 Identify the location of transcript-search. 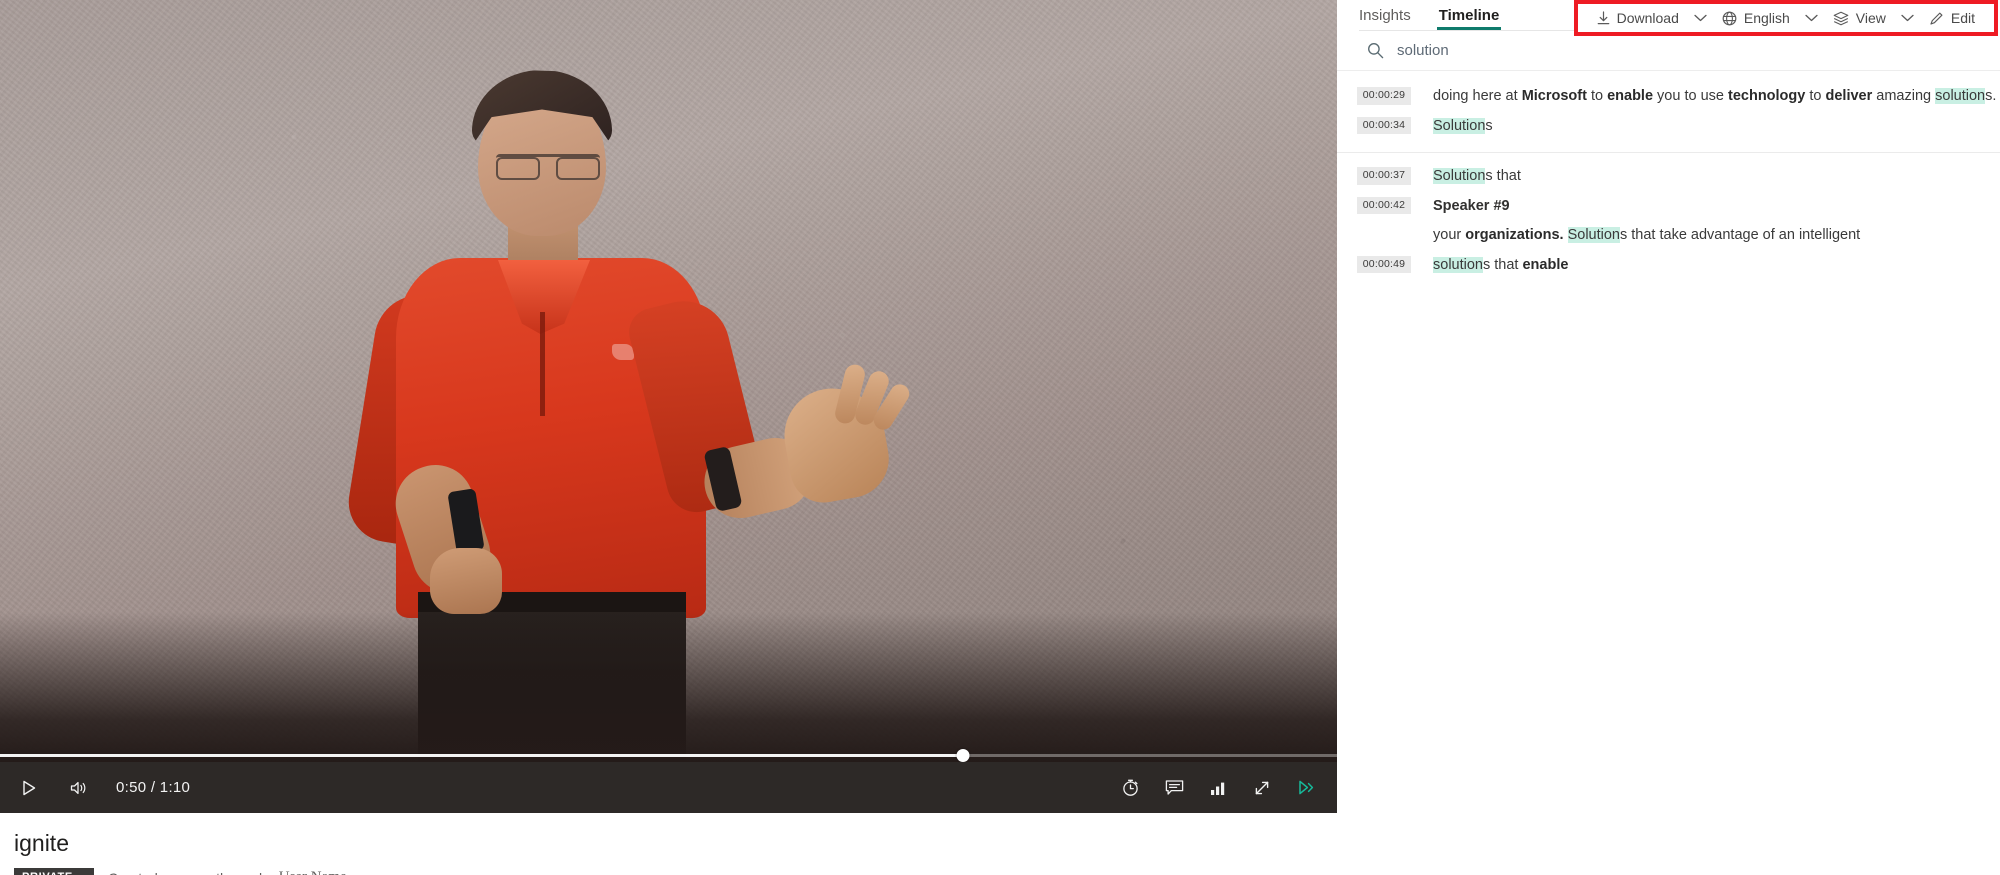
(1668, 51).